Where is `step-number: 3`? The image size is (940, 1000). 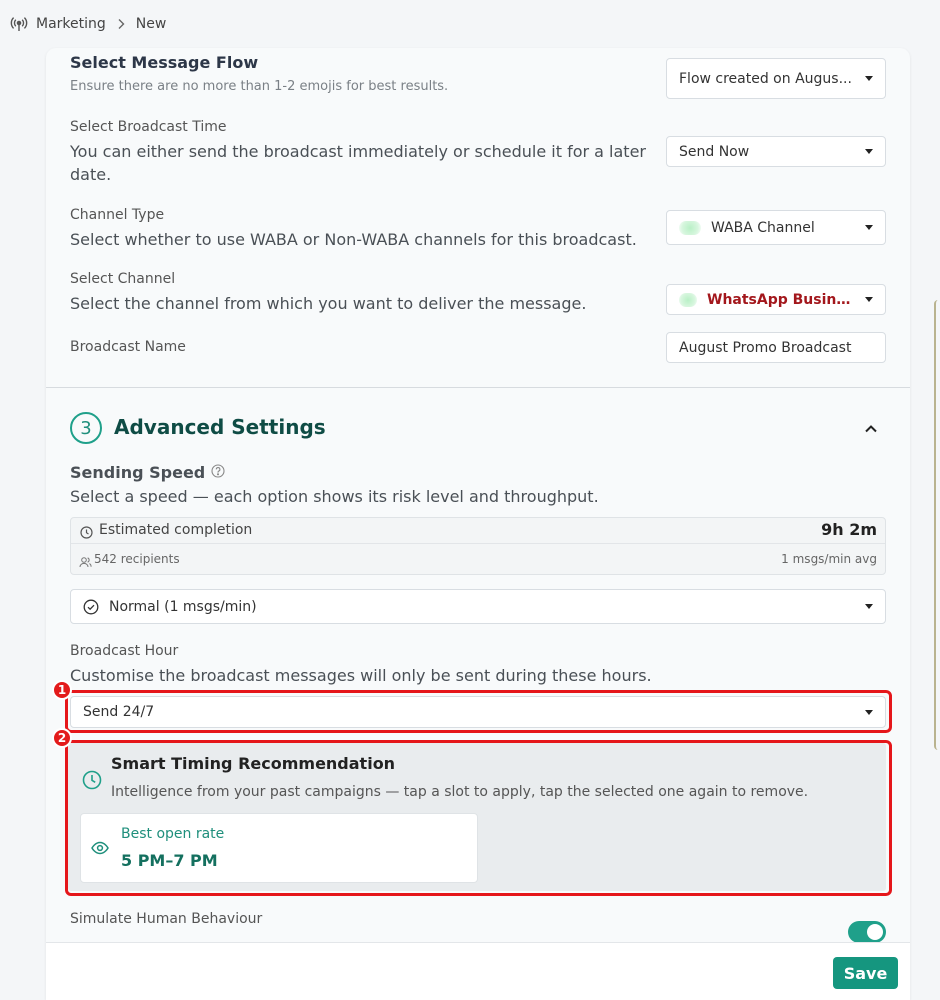
step-number: 3 is located at coordinates (86, 428).